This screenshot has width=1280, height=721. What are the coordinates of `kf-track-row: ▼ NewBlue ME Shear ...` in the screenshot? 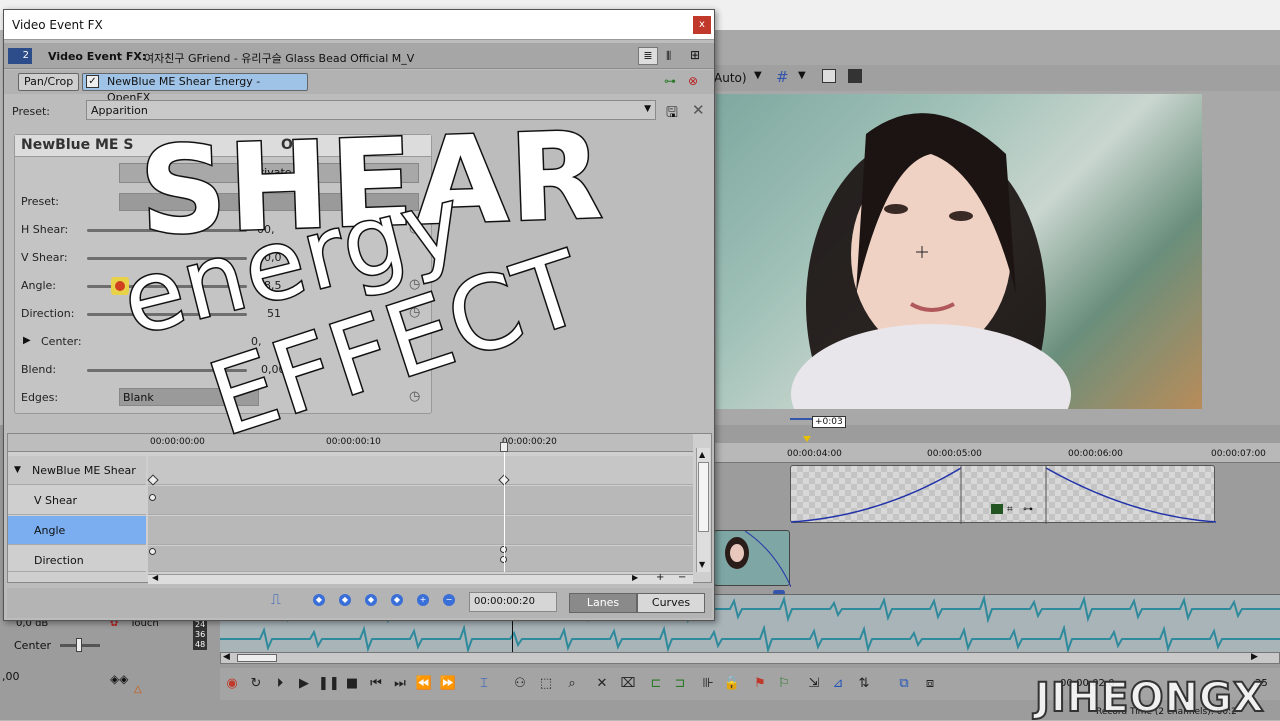 It's located at (77, 481).